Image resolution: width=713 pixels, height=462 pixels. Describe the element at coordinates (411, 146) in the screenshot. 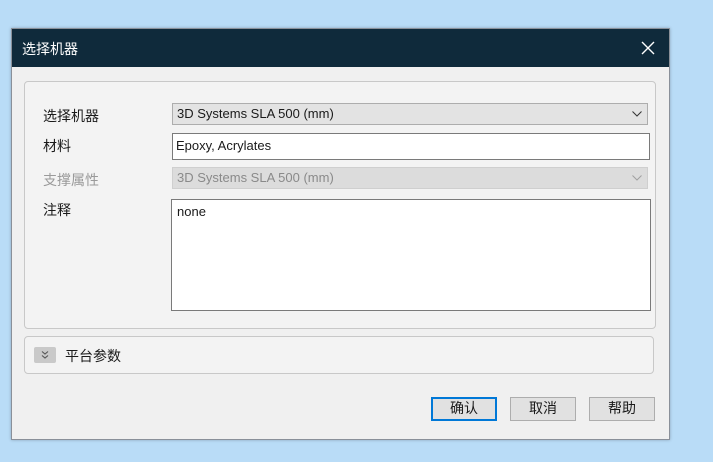

I see `material-field: Epoxy, Acrylates` at that location.